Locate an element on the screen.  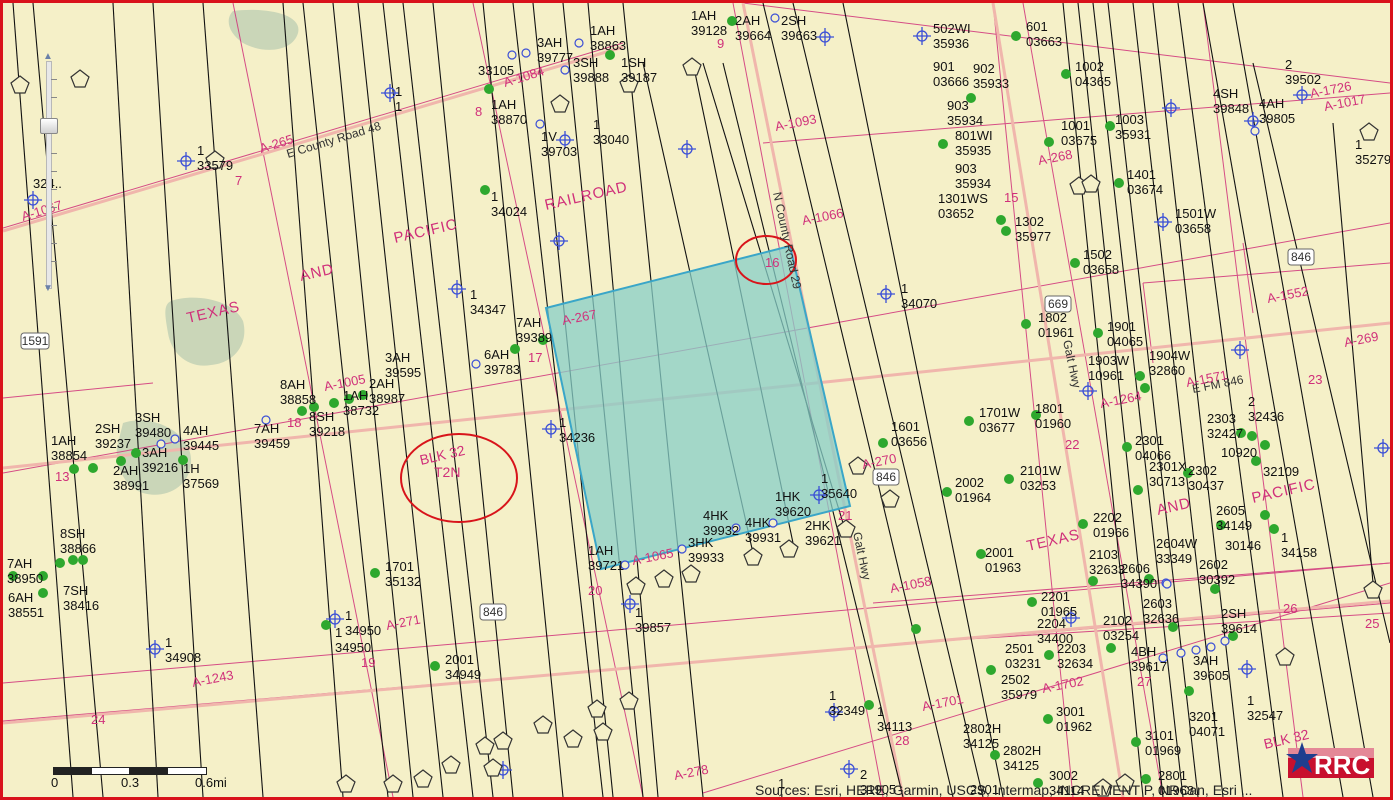
well-label-bottom: 39621 is located at coordinates (823, 540).